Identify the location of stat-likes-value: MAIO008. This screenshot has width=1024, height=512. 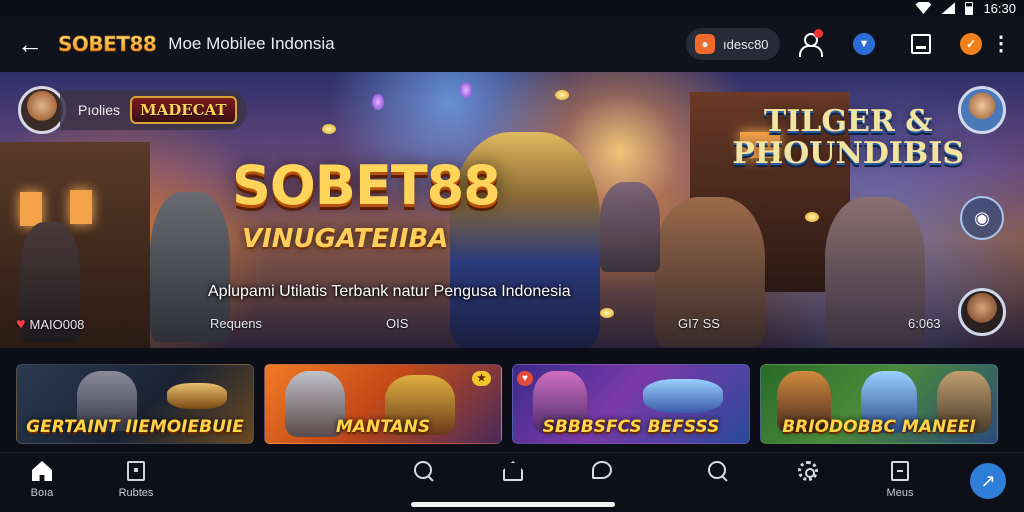
(57, 324).